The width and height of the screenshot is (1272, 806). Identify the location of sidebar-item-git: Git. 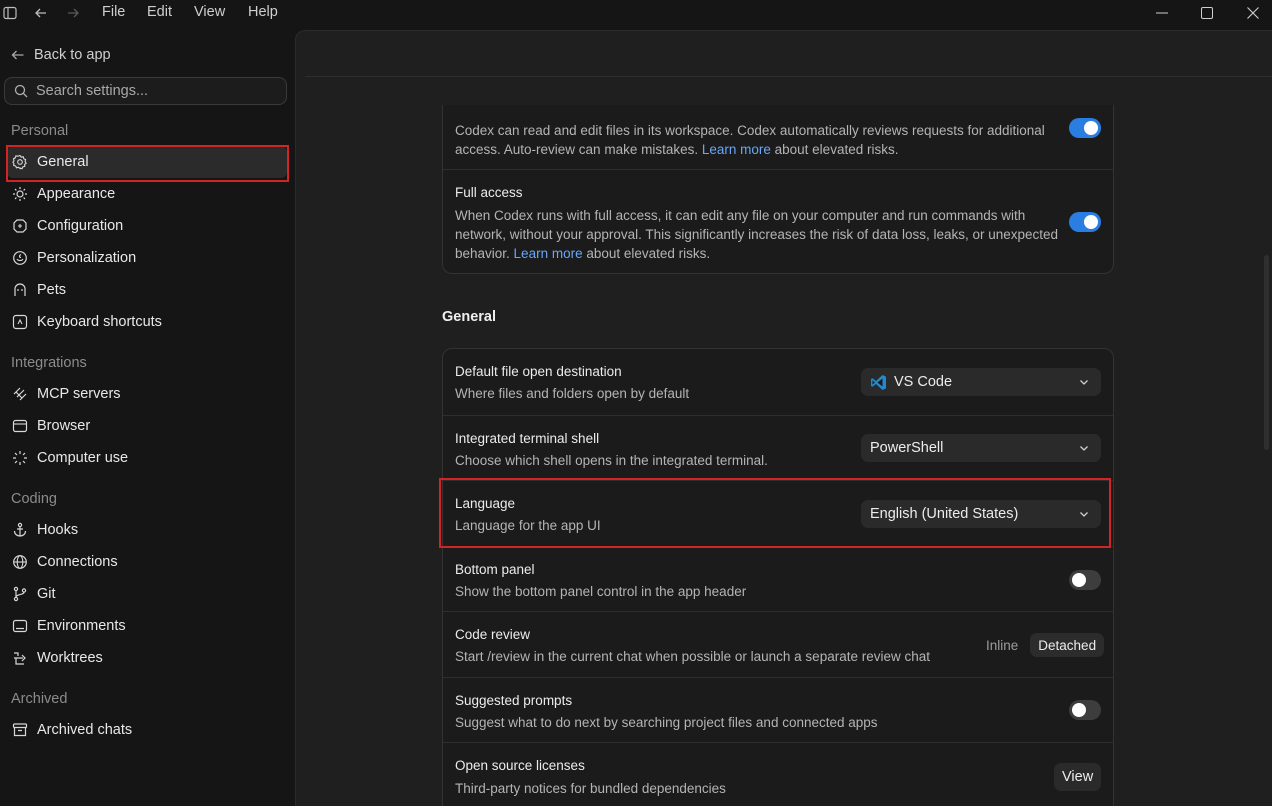
(147, 594).